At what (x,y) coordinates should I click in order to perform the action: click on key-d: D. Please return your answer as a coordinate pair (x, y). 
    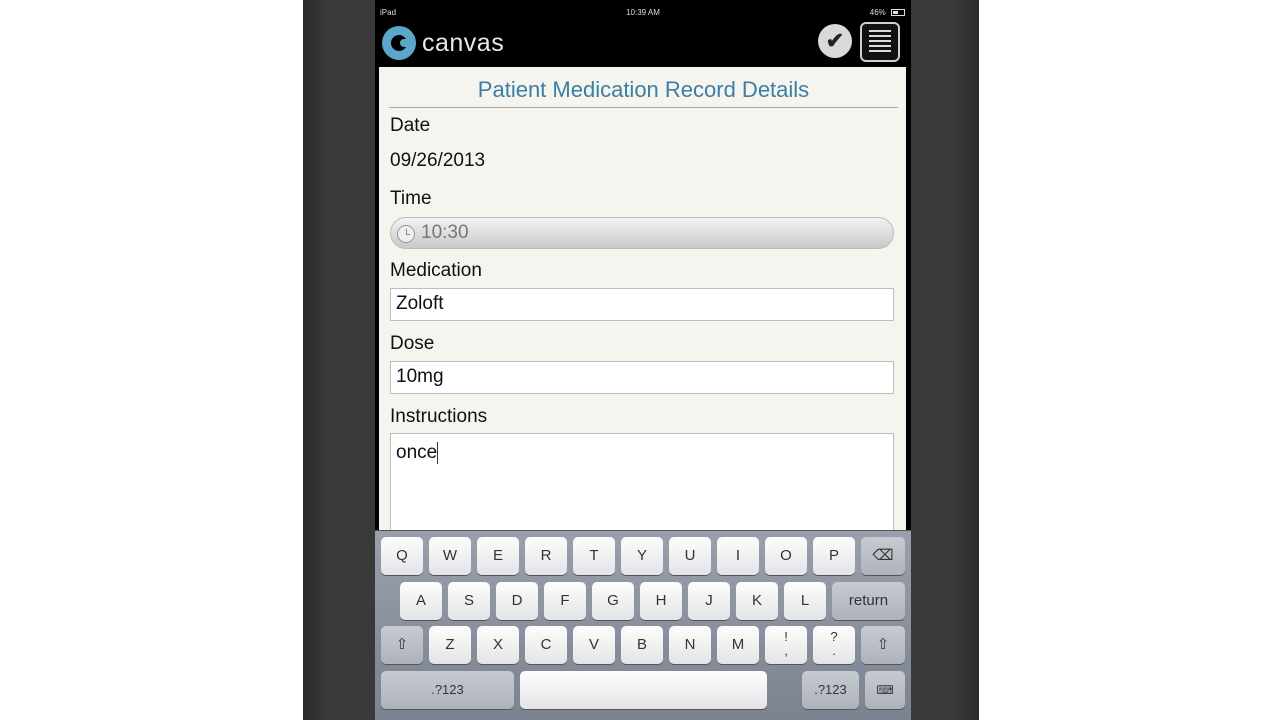
    Looking at the image, I should click on (517, 601).